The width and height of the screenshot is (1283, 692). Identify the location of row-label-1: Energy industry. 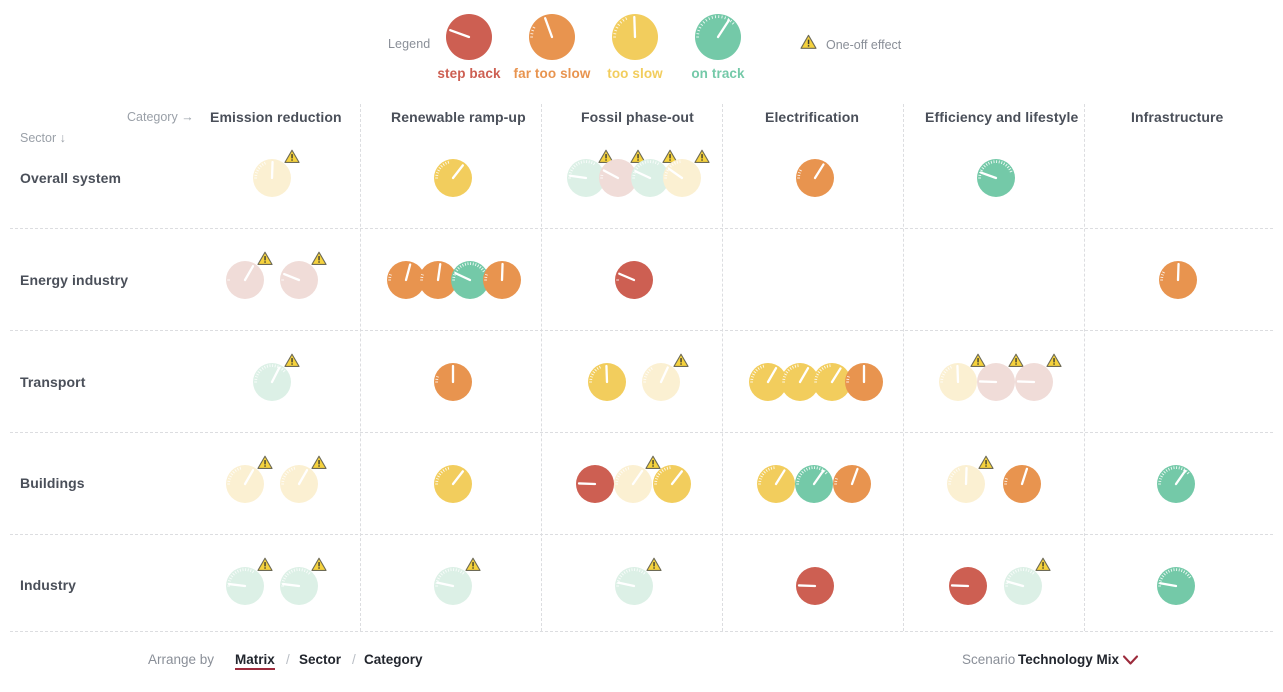
(74, 280).